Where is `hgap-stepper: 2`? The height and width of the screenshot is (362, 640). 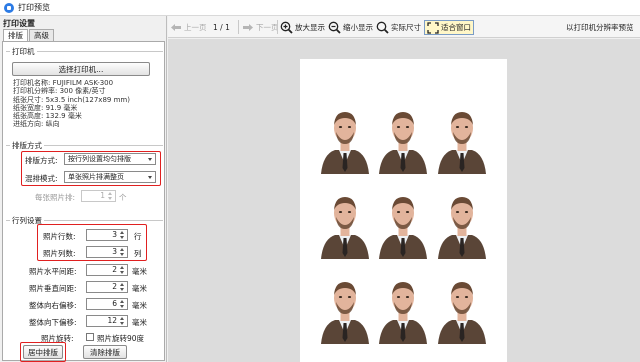 hgap-stepper: 2 is located at coordinates (107, 270).